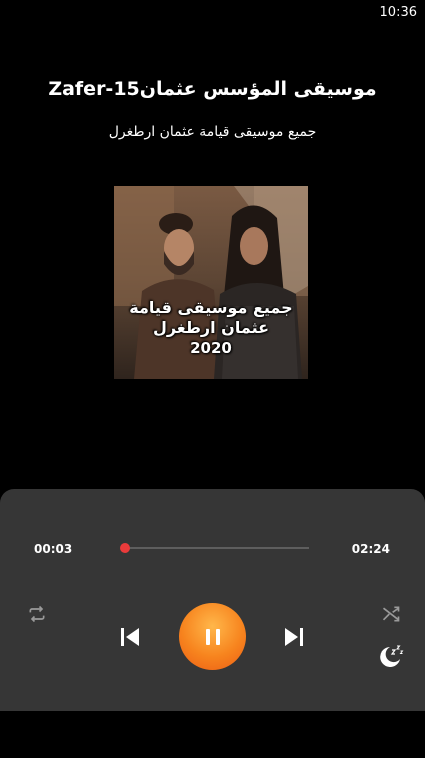  I want to click on repeat-button, so click(37, 614).